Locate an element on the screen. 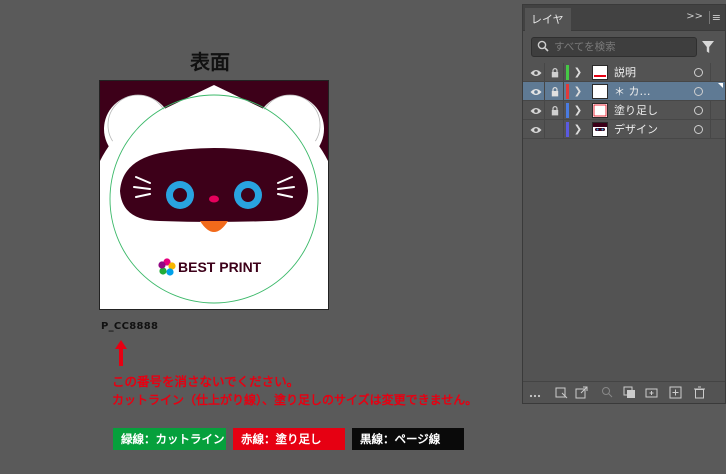 The image size is (726, 474). search-input is located at coordinates (623, 47).